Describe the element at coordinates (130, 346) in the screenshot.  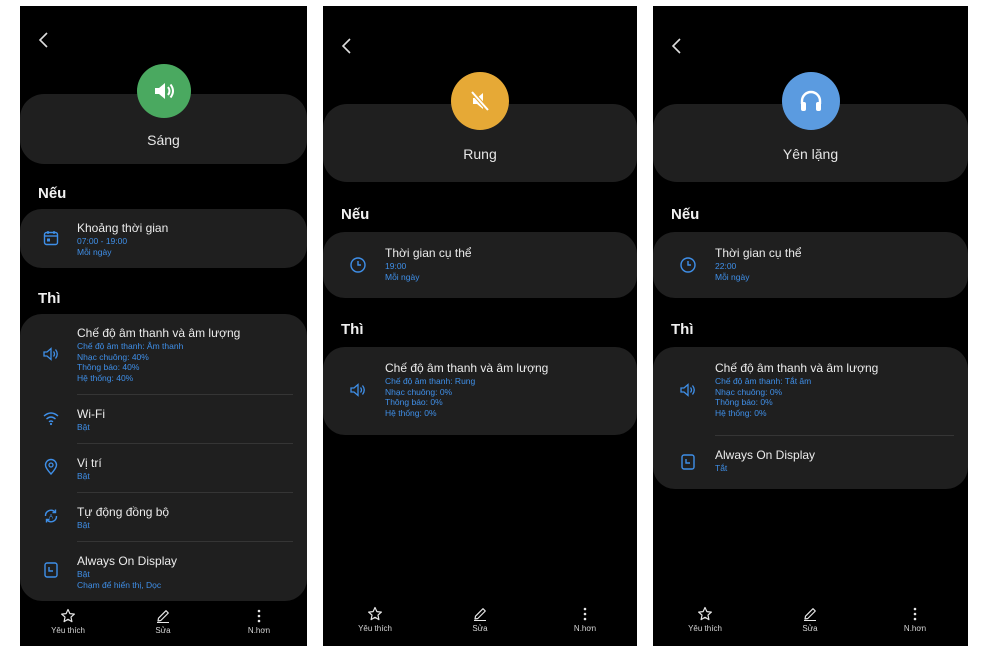
I see `row-sub: Chế độ âm thanh: Âm thanh` at that location.